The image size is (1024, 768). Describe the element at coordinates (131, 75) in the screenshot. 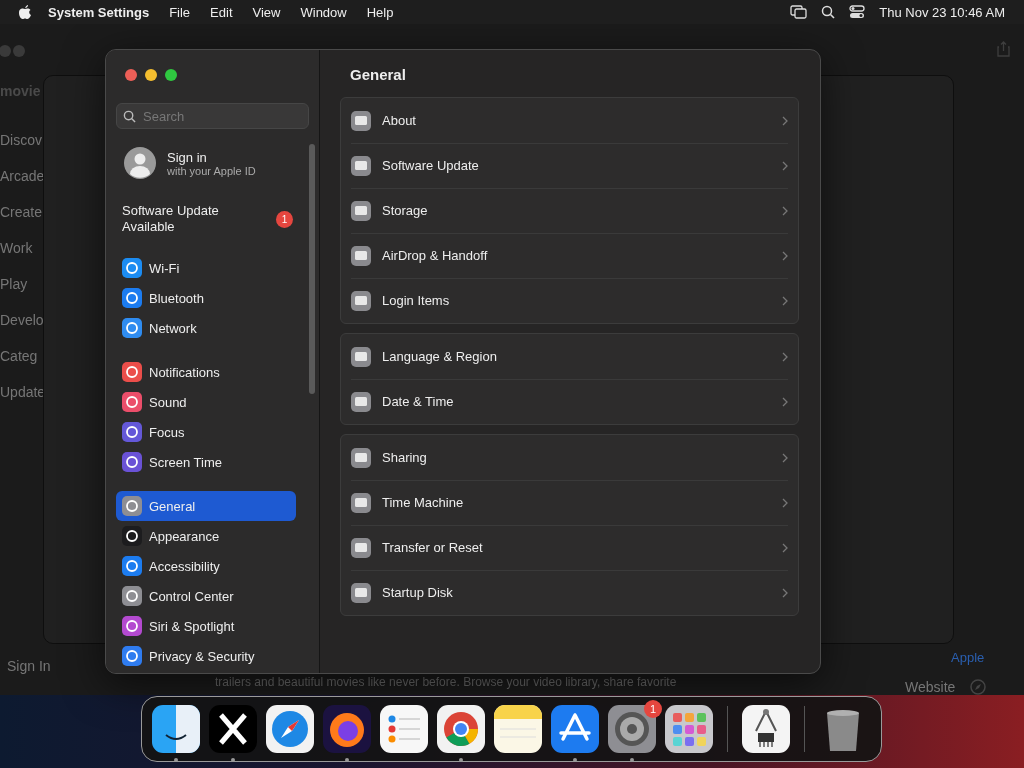

I see `close-button` at that location.